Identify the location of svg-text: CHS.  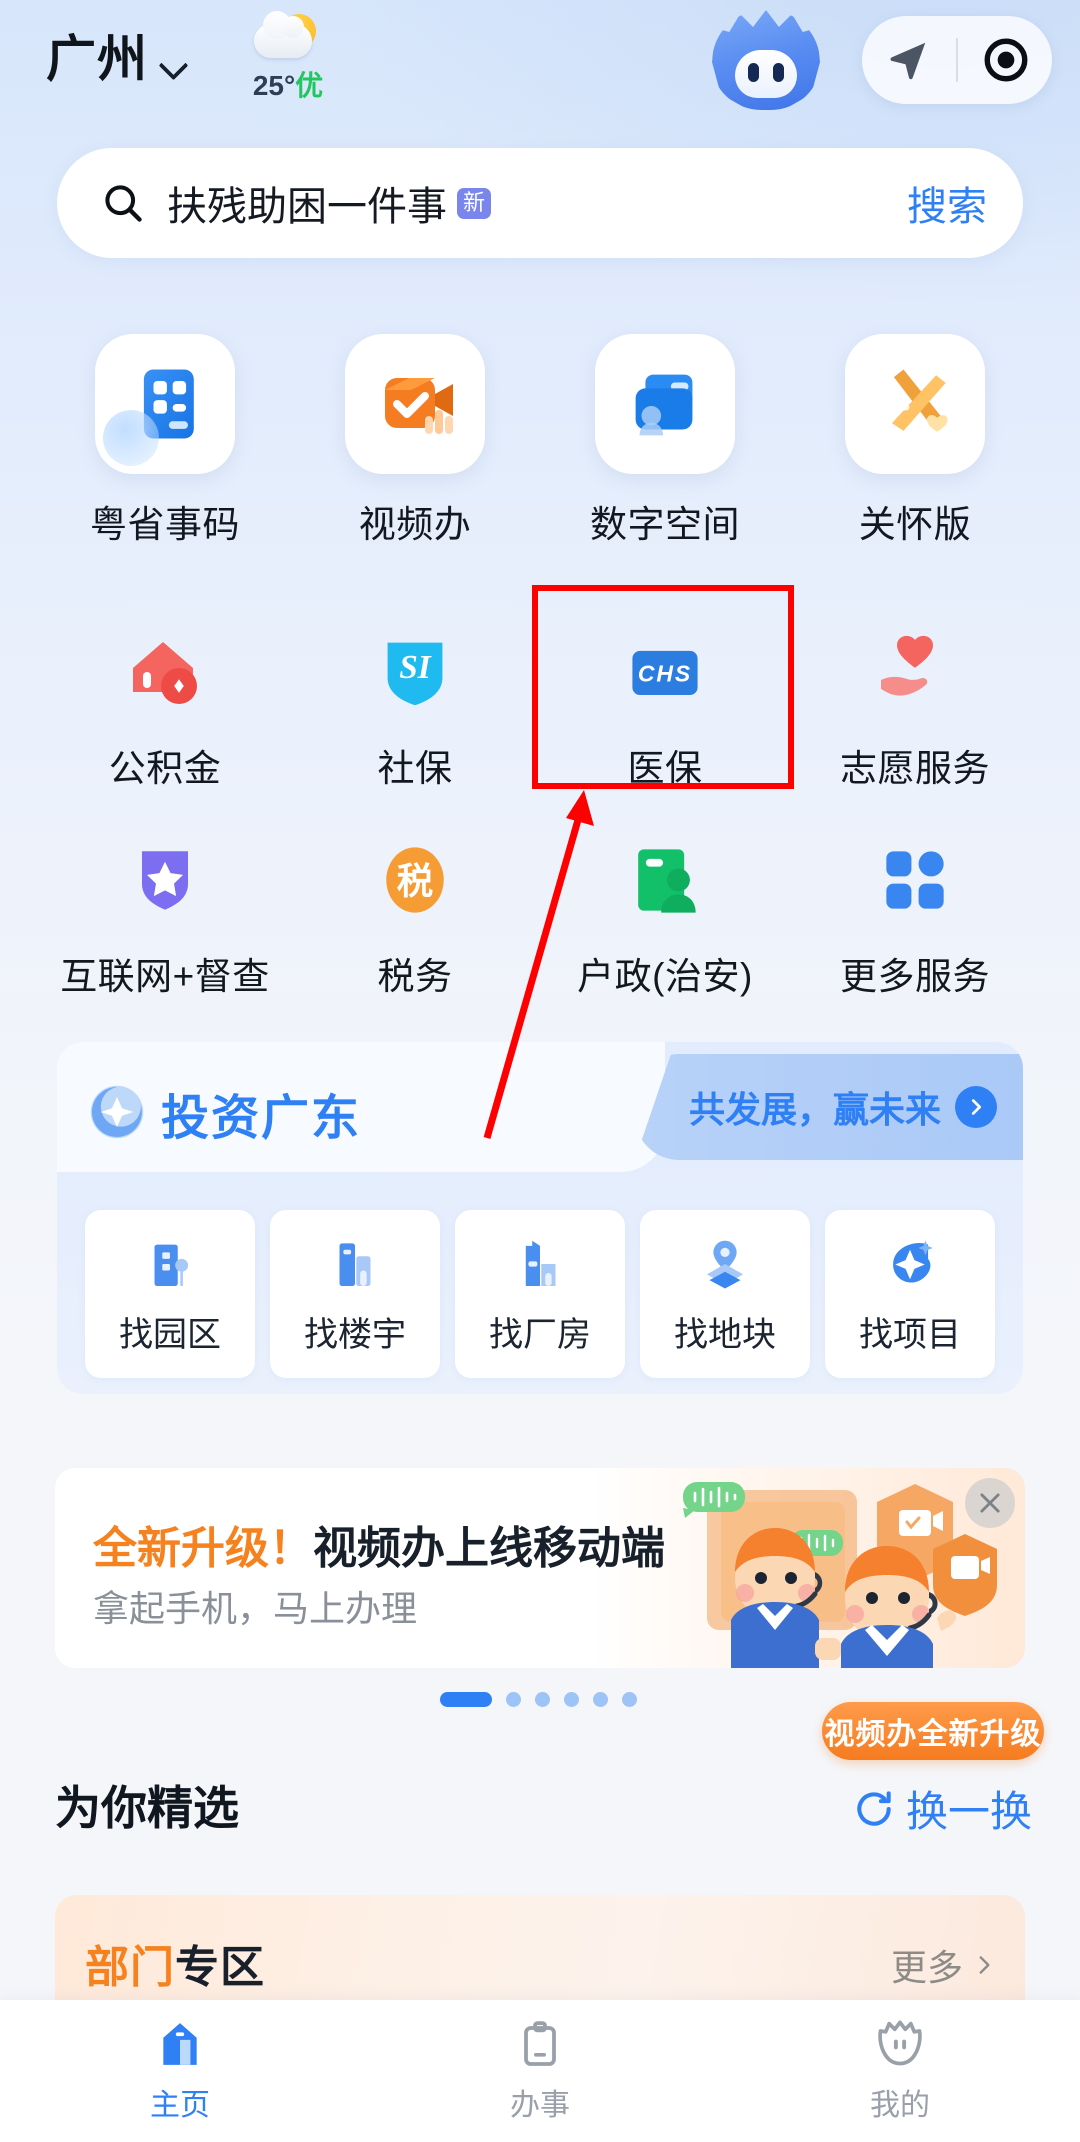
(665, 674).